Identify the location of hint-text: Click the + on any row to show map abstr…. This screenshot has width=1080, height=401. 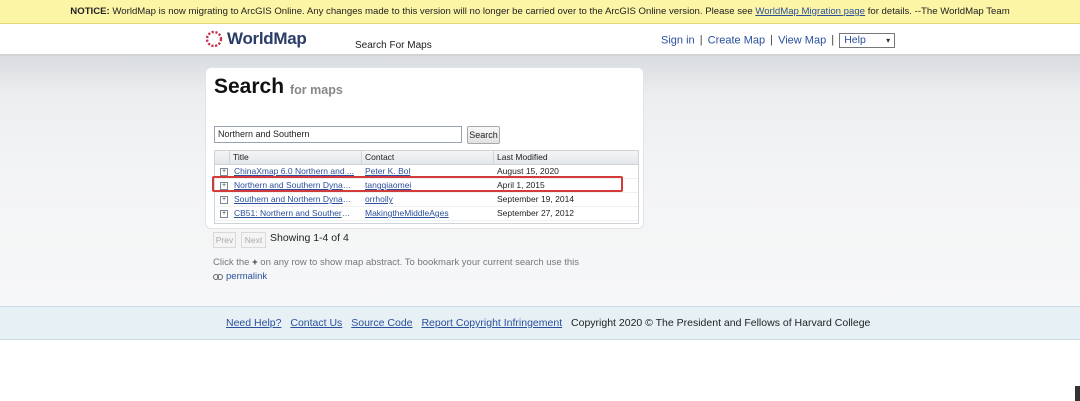
(396, 262).